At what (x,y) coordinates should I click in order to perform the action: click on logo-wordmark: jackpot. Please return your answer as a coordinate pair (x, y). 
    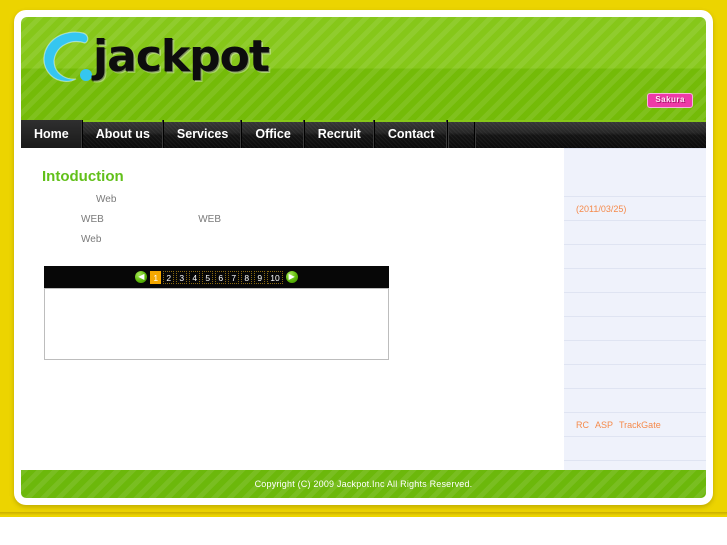
    Looking at the image, I should click on (181, 56).